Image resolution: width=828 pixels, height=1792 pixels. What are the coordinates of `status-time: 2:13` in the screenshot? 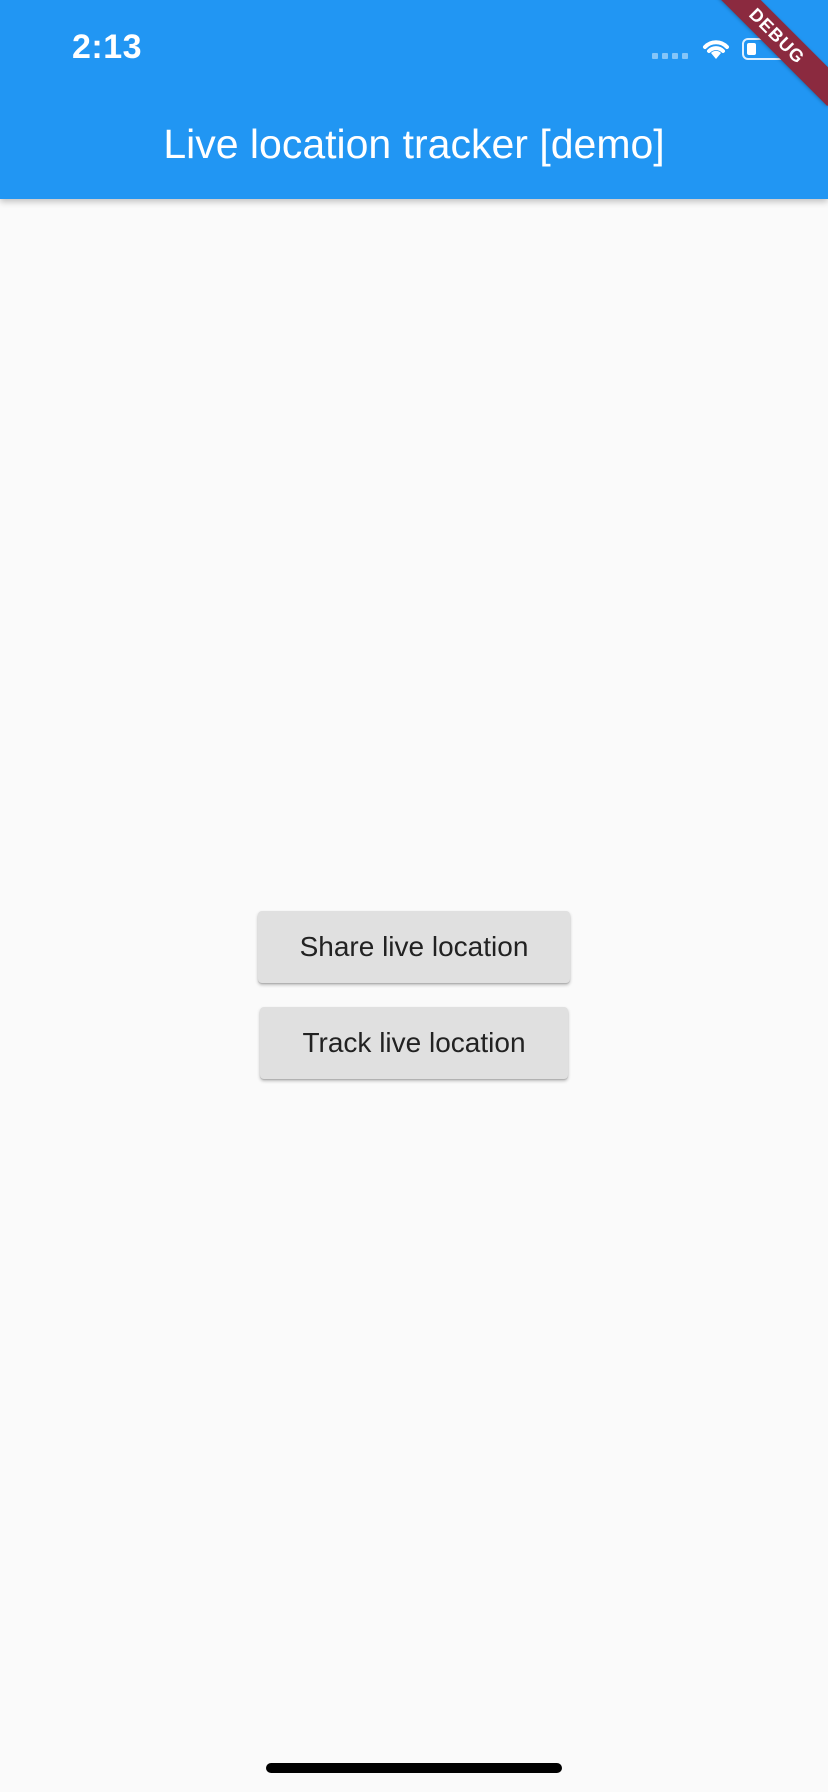 It's located at (107, 47).